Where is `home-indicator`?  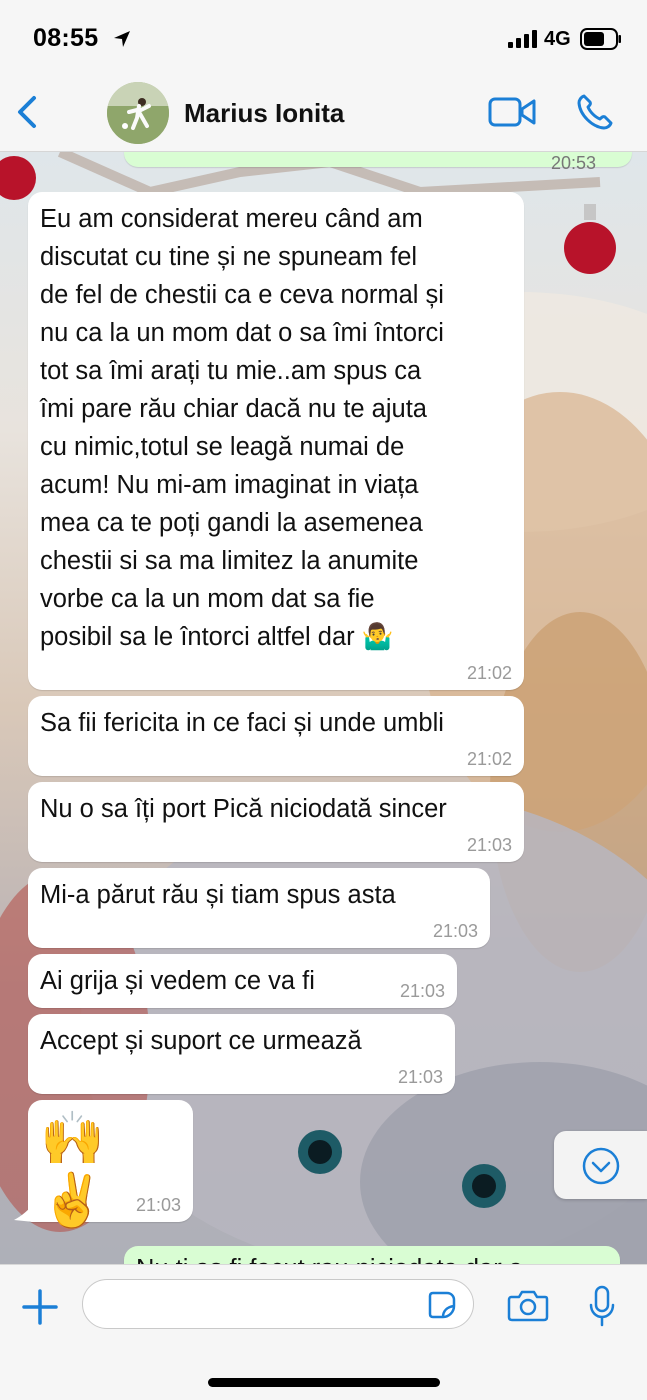 home-indicator is located at coordinates (324, 1382).